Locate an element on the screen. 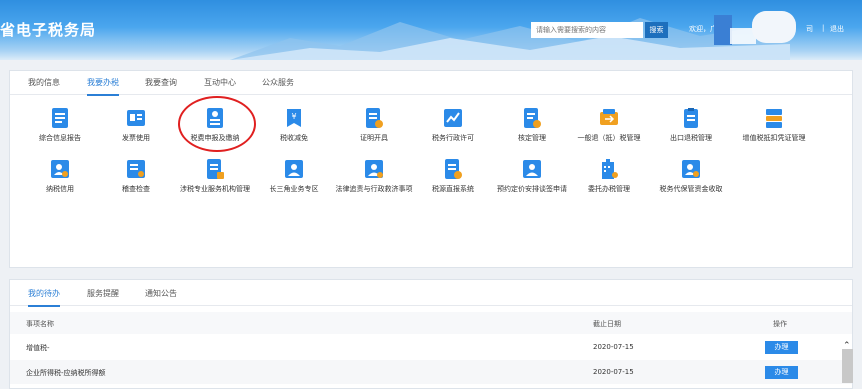 The height and width of the screenshot is (389, 862). table-row: 增值税- 2020-07-15 办理 is located at coordinates (431, 347).